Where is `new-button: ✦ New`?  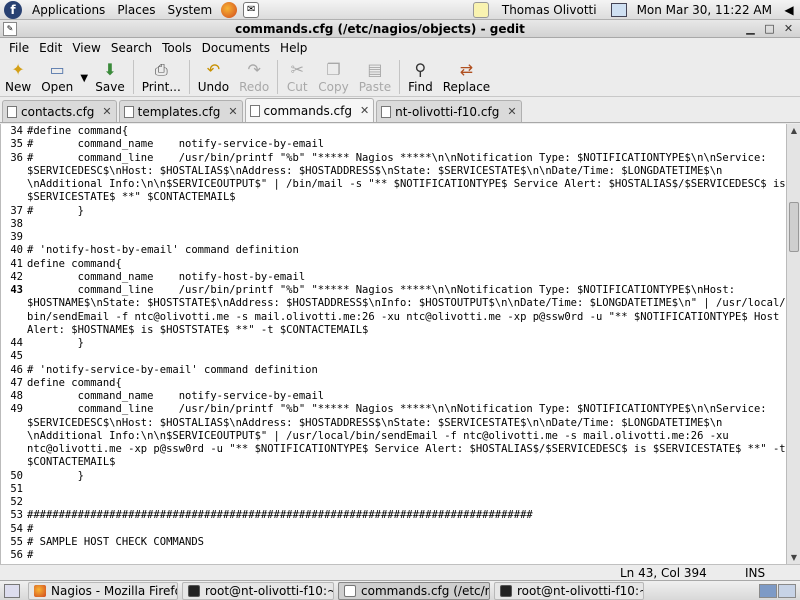 new-button: ✦ New is located at coordinates (18, 75).